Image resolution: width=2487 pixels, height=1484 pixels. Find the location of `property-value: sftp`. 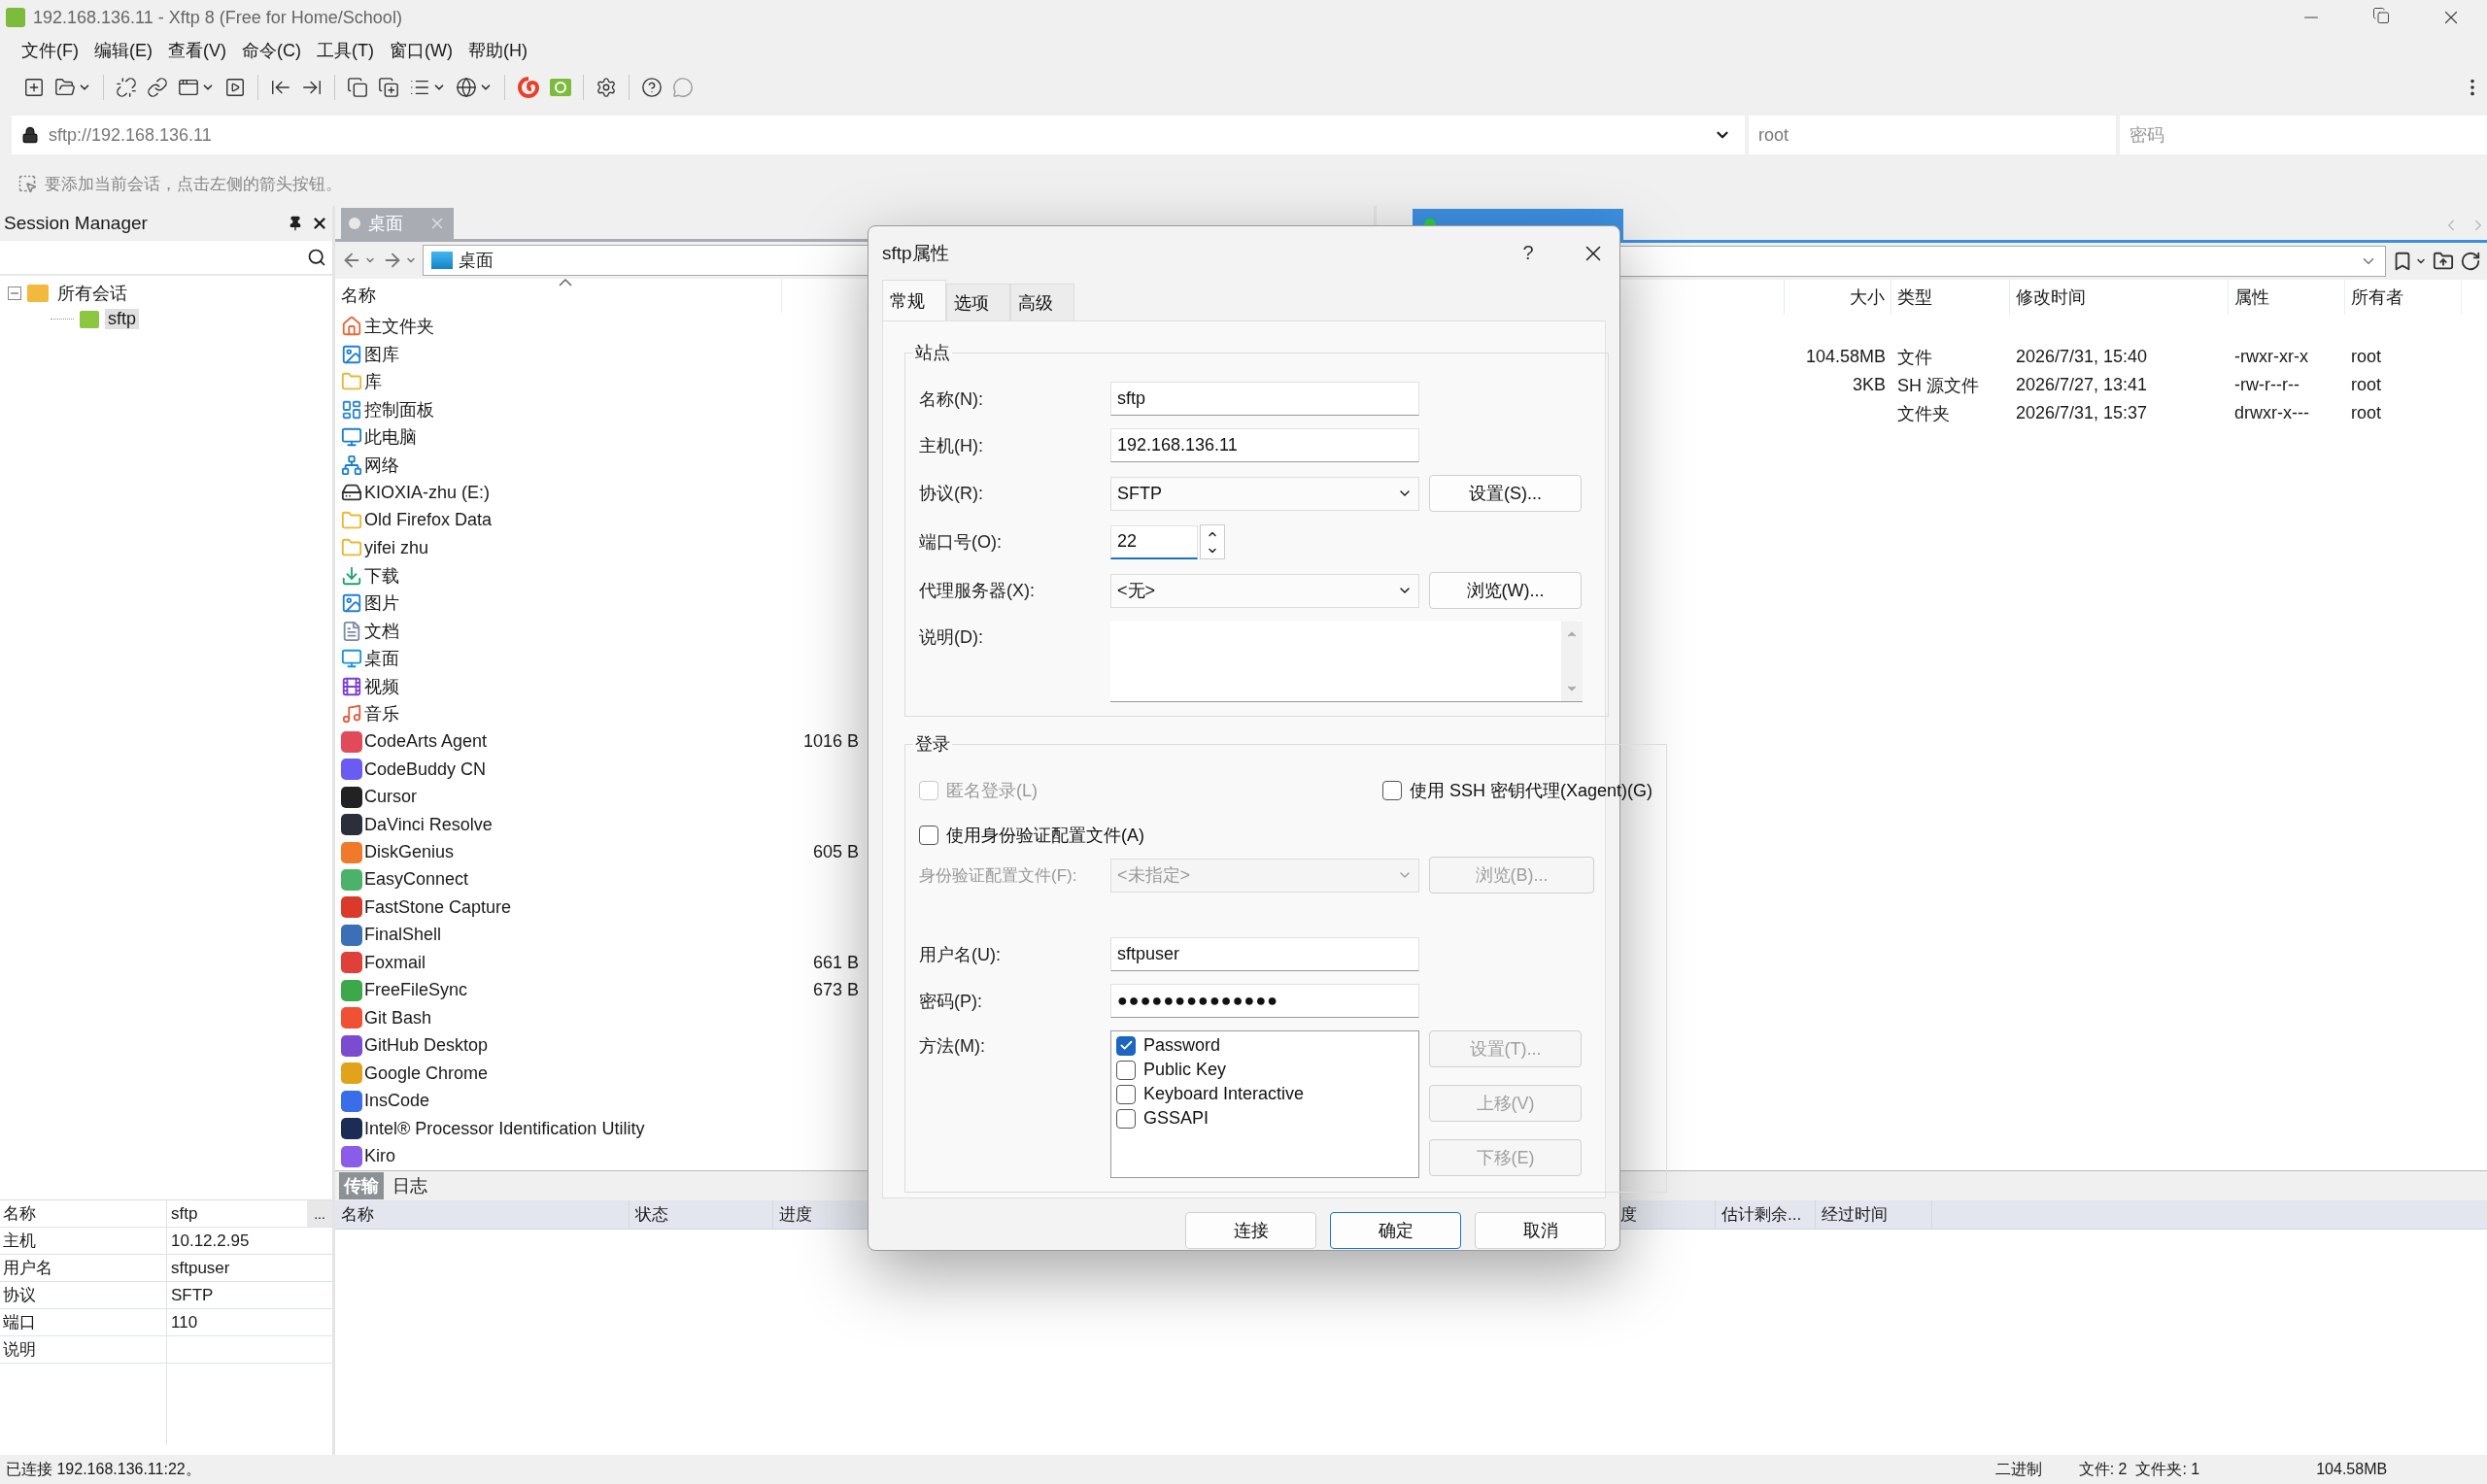

property-value: sftp is located at coordinates (184, 1213).